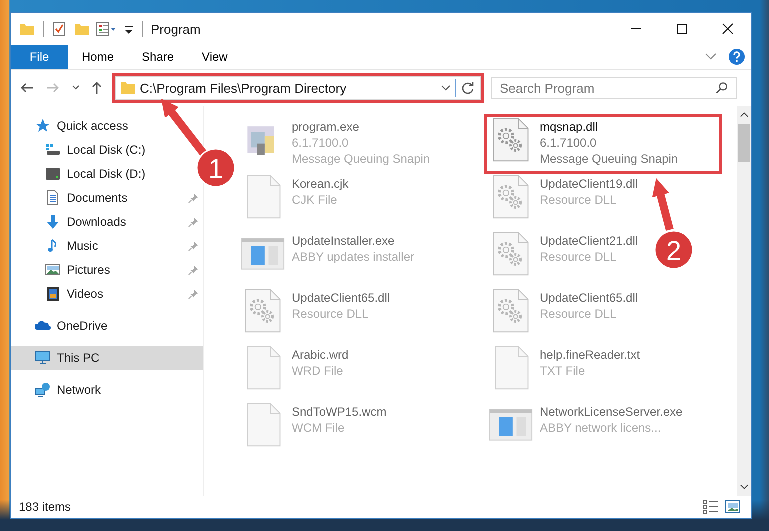 The width and height of the screenshot is (769, 531). I want to click on nav-item: Local Disk (D:), so click(95, 174).